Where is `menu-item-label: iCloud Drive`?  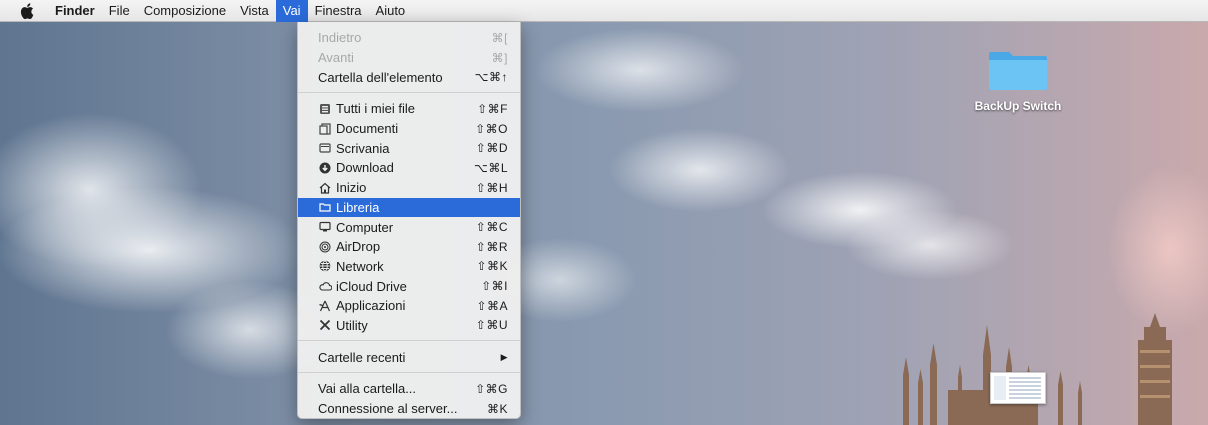
menu-item-label: iCloud Drive is located at coordinates (371, 286).